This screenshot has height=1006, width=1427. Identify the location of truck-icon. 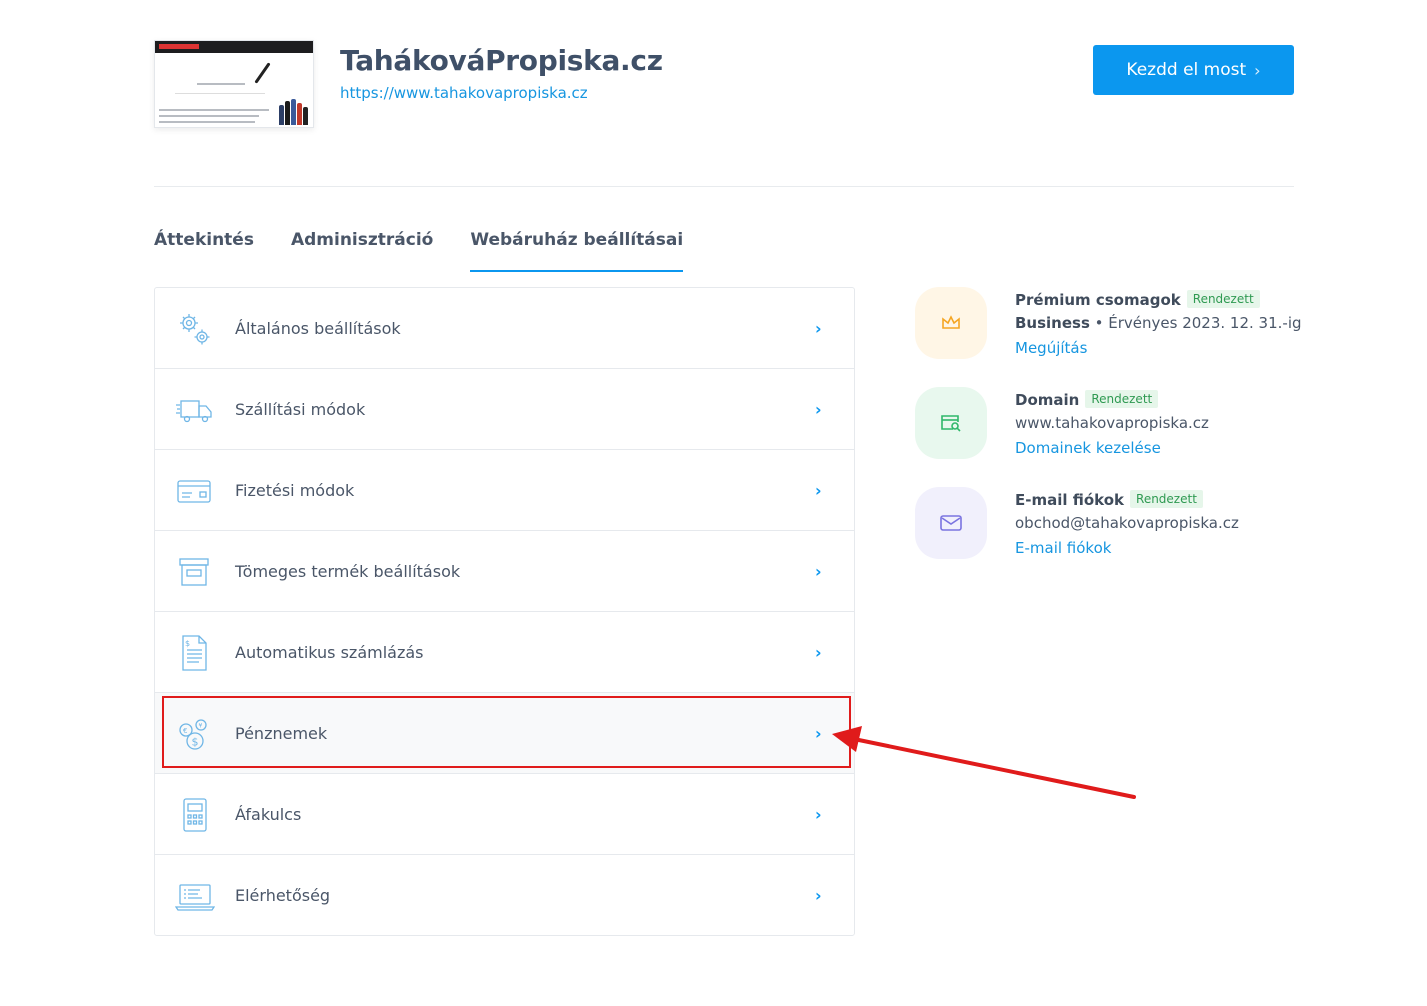
(194, 411).